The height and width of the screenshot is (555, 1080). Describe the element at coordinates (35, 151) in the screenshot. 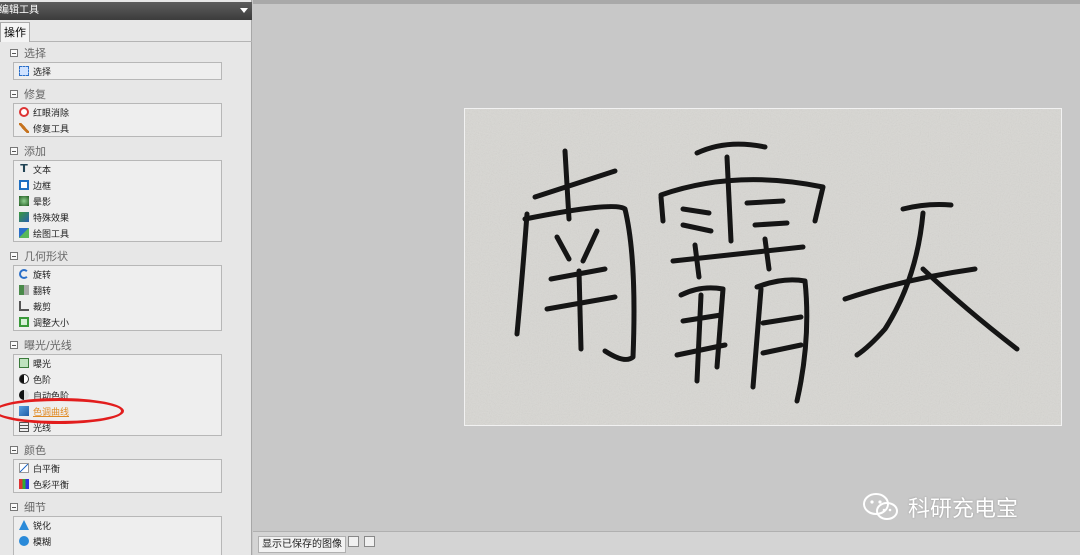

I see `section-title: 添加` at that location.